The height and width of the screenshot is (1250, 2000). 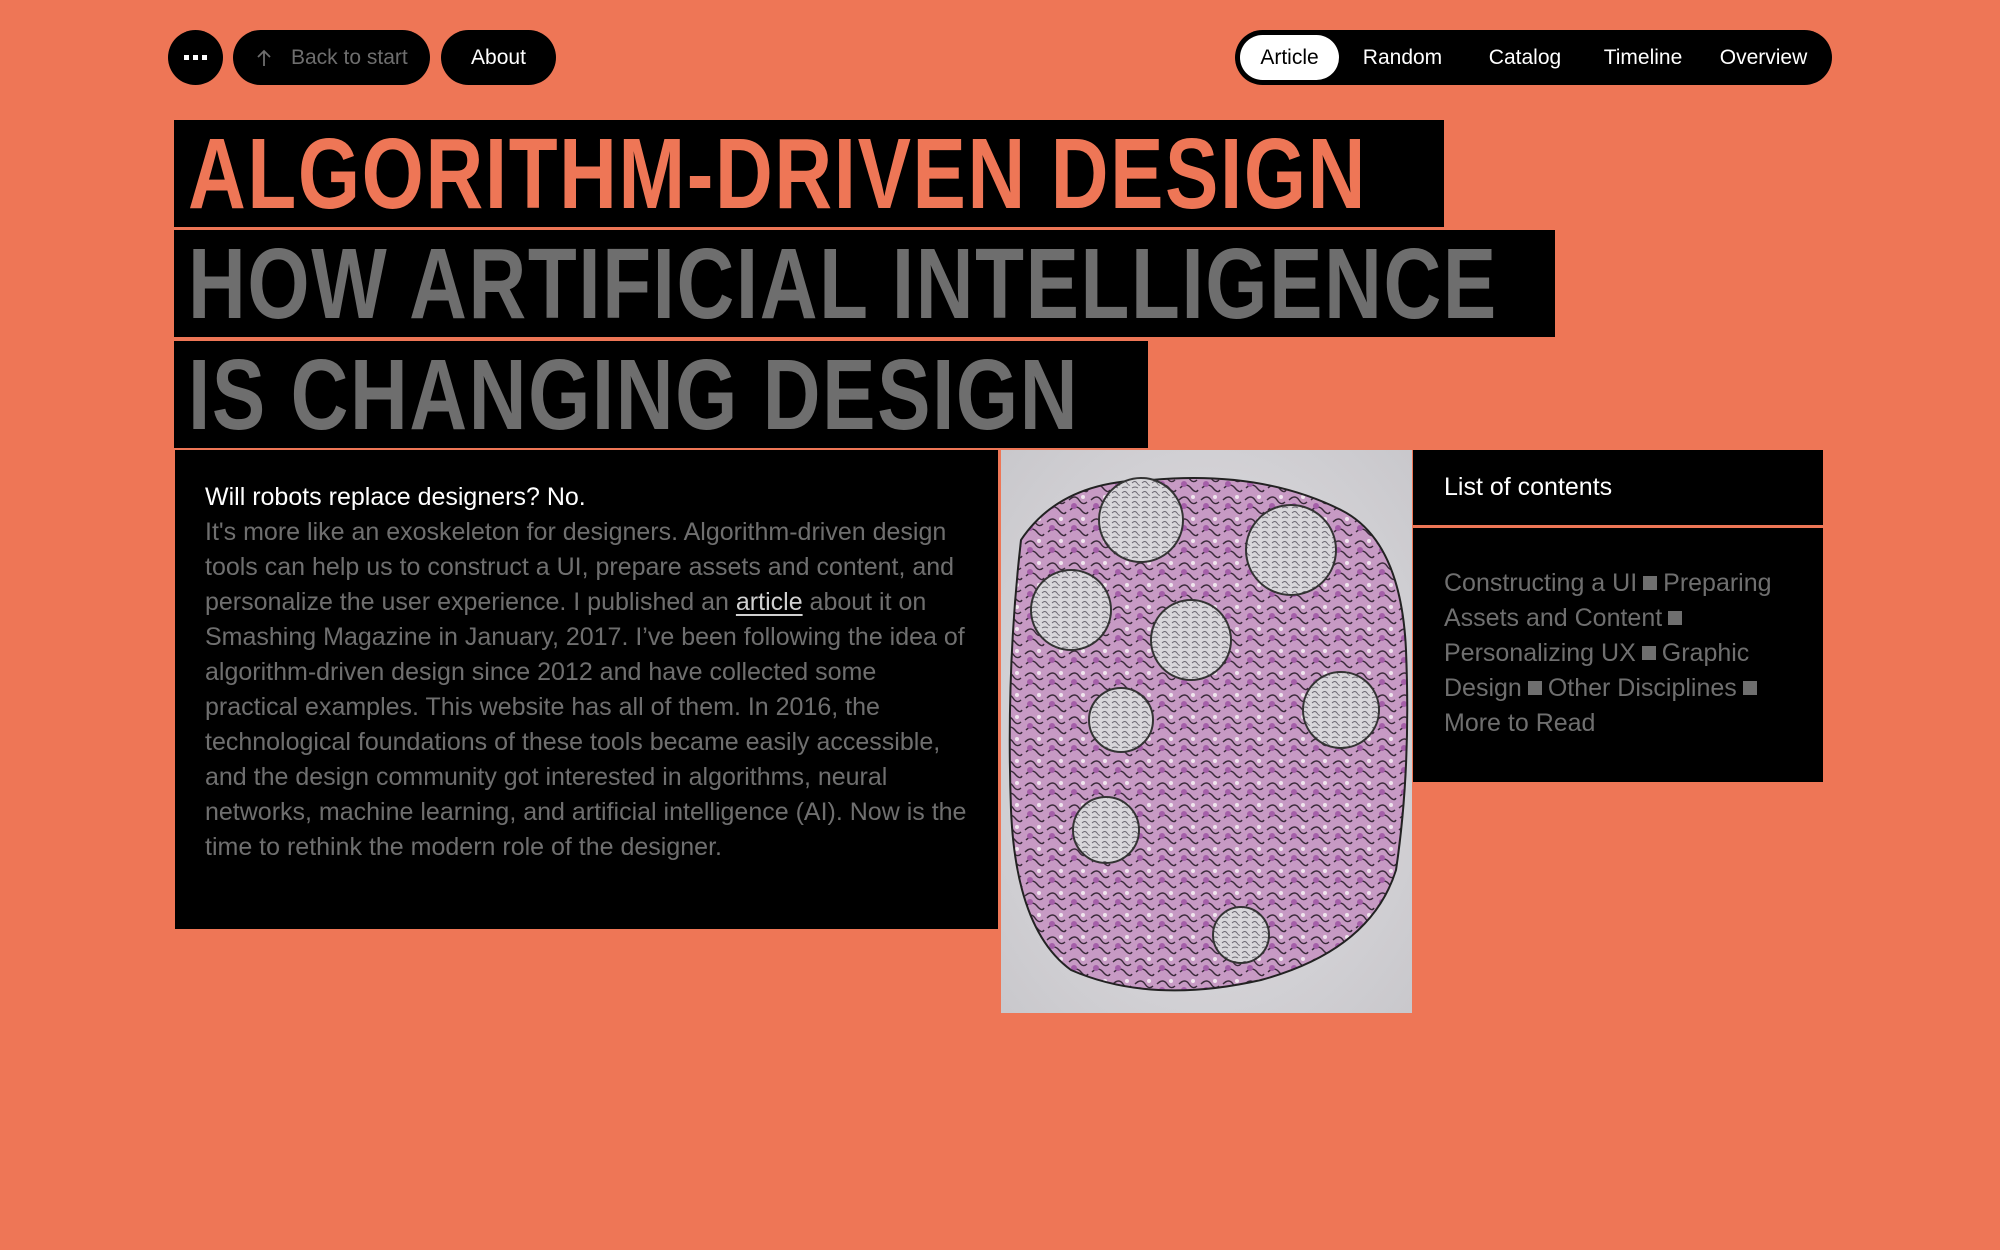 I want to click on article-link: article, so click(x=769, y=602).